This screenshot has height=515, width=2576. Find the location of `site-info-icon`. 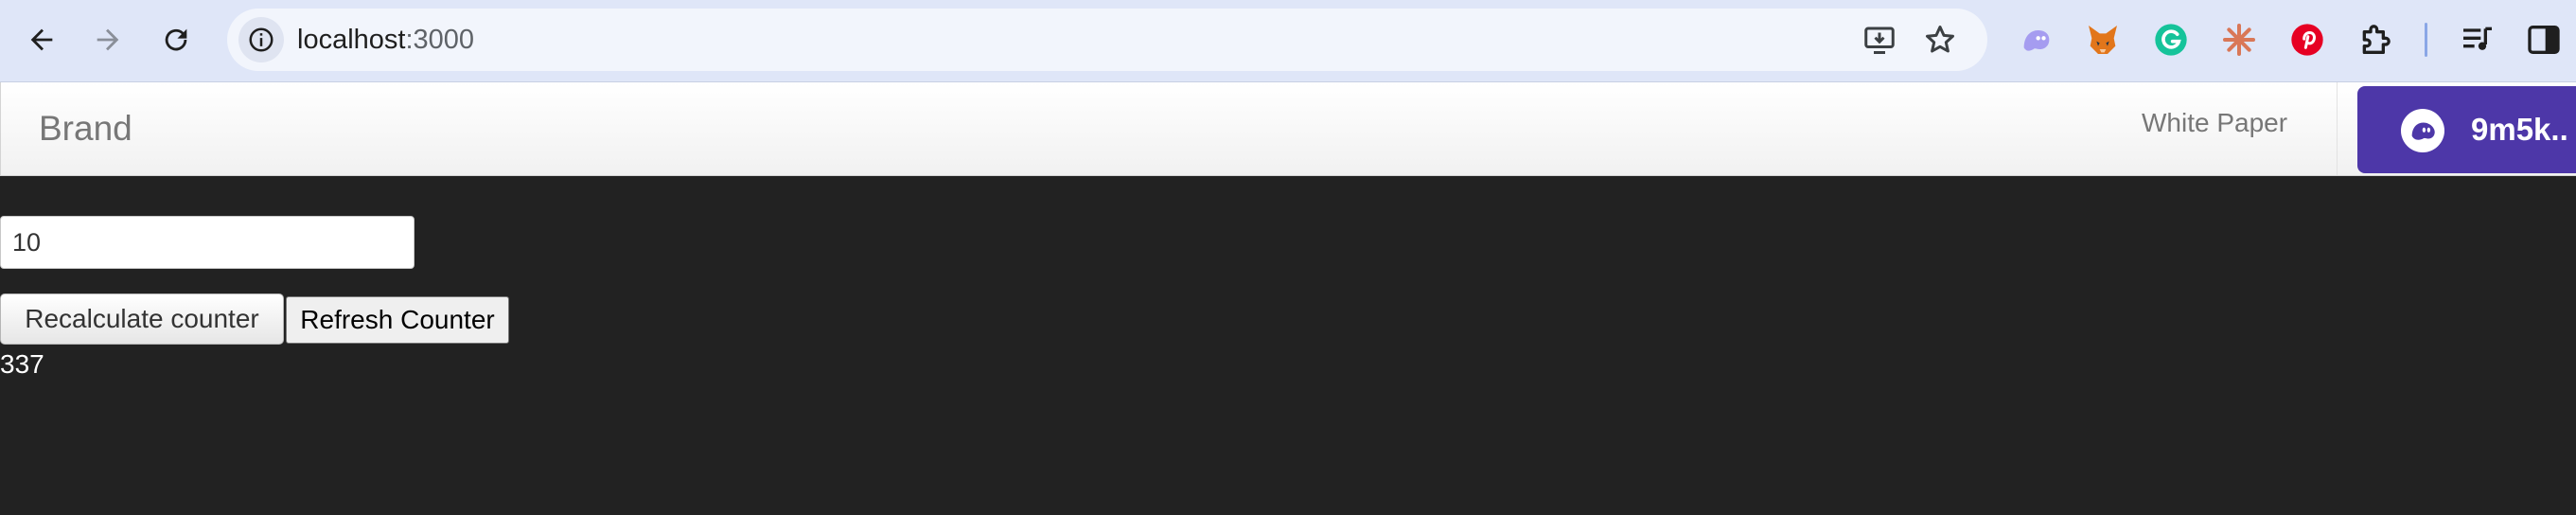

site-info-icon is located at coordinates (261, 40).